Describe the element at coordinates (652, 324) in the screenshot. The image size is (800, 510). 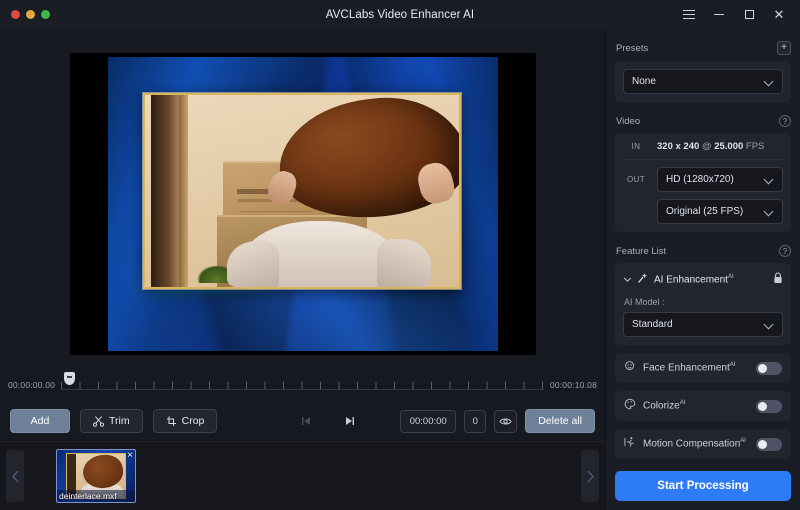
I see `ai-model-value: Standard` at that location.